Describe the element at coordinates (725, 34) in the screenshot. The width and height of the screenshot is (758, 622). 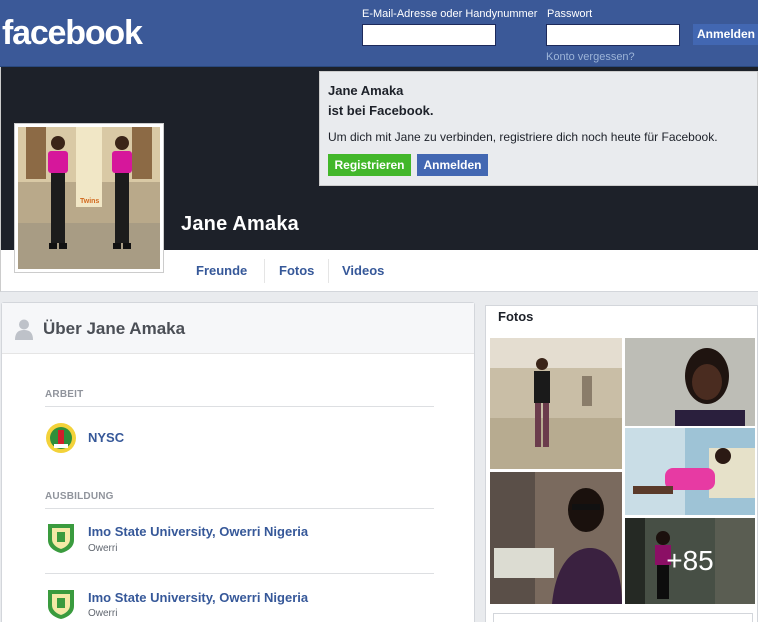
I see `login-button: Anmelden` at that location.